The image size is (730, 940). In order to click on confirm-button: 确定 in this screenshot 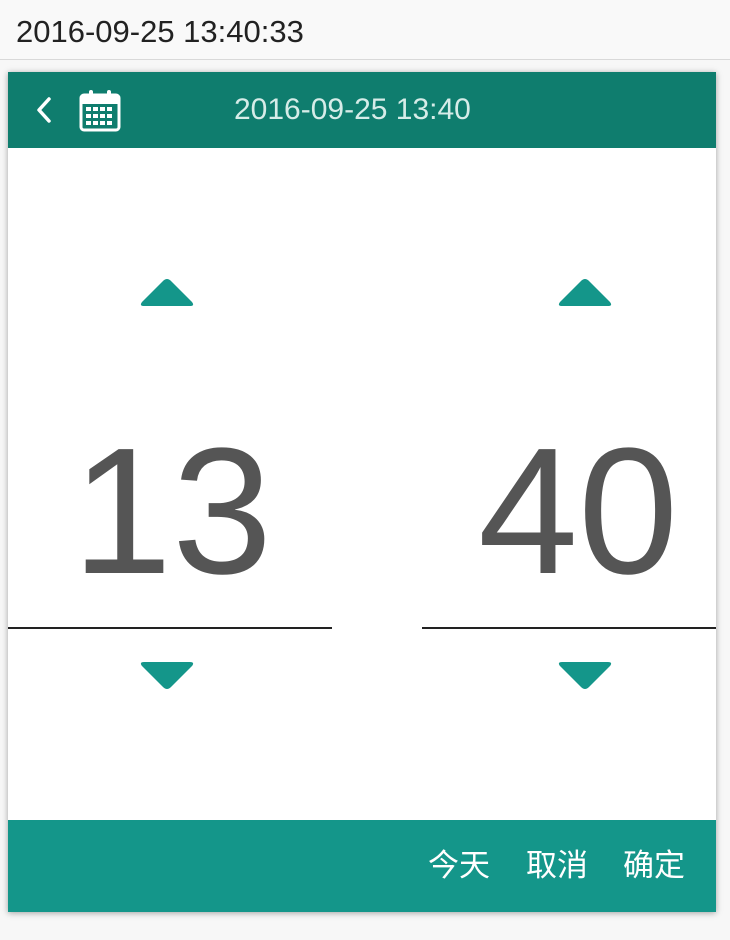, I will do `click(654, 866)`.